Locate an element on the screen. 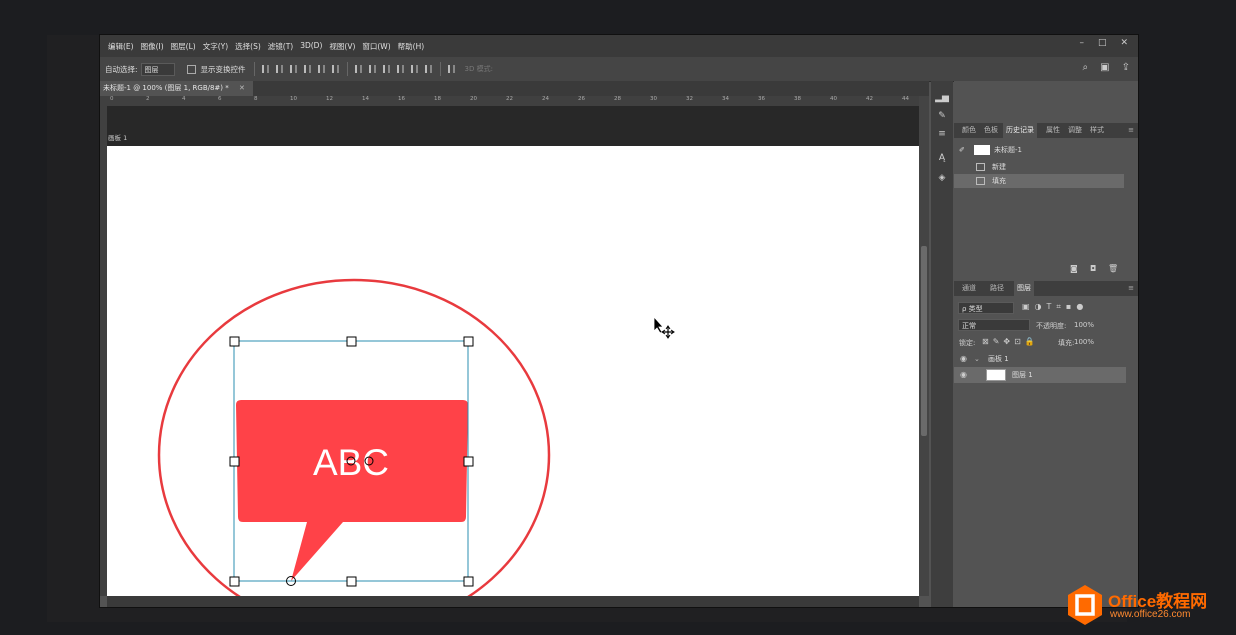 The width and height of the screenshot is (1236, 635). align-left-icon is located at coordinates (307, 69).